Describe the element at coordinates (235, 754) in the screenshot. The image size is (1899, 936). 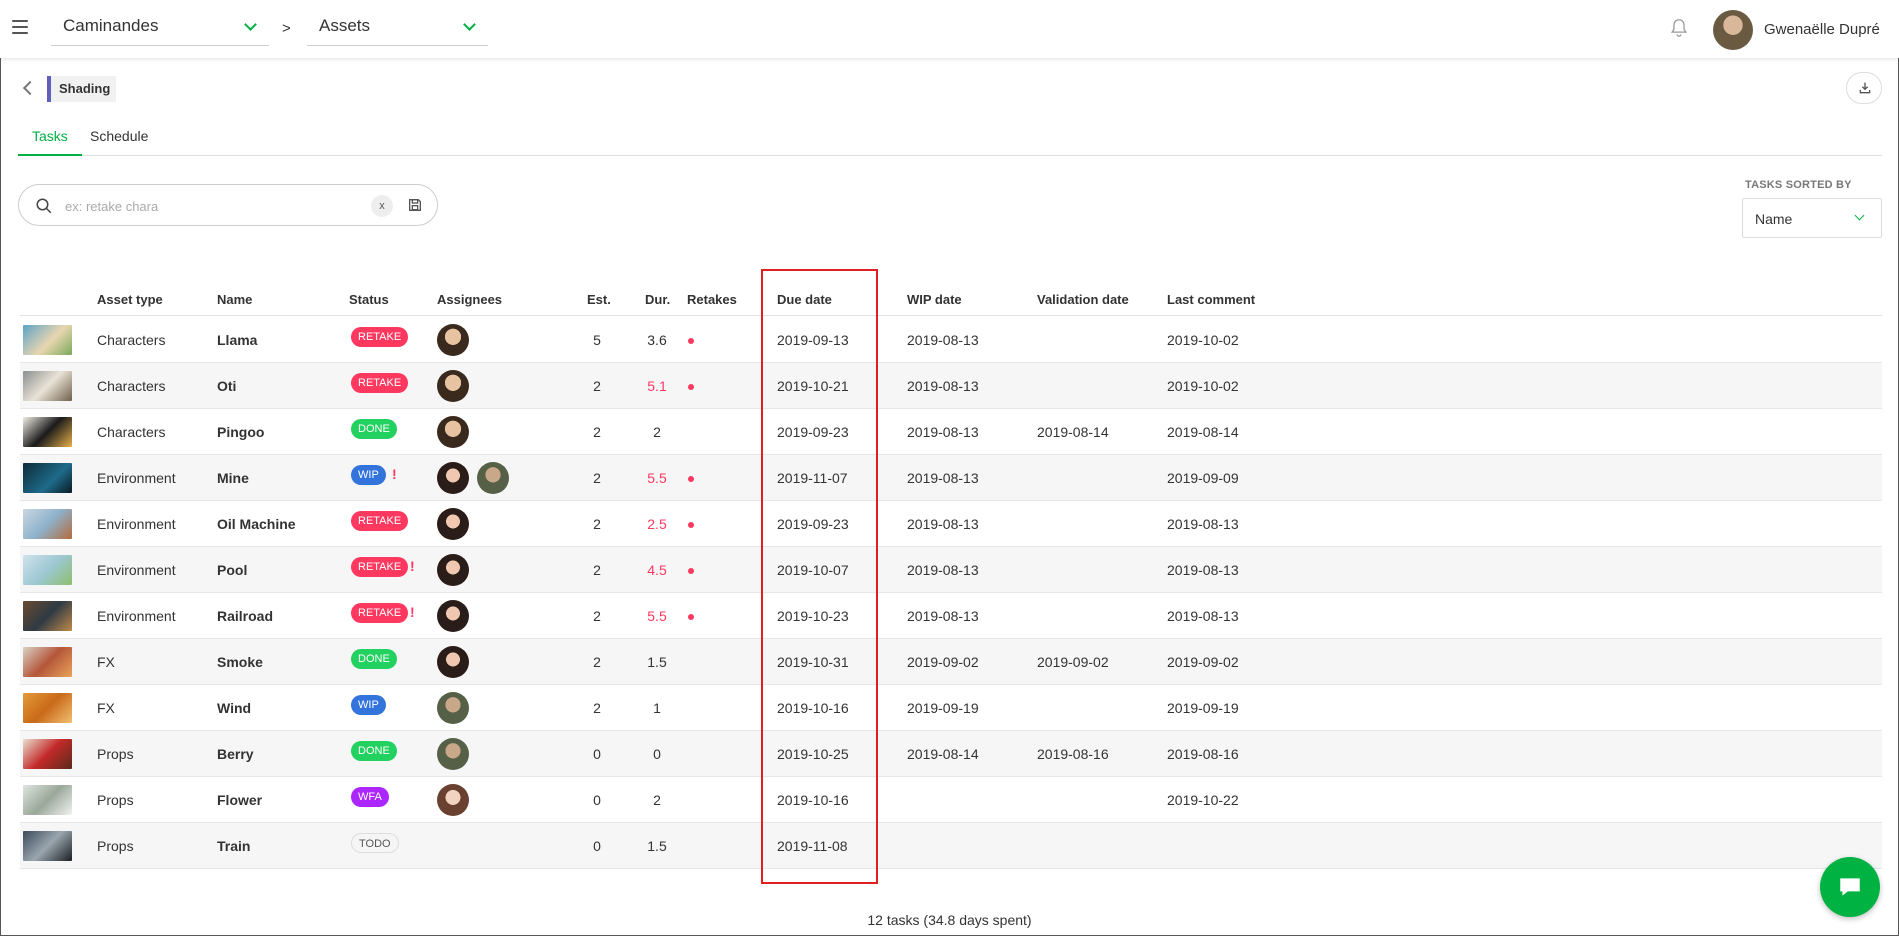
I see `asset-name-link: Berry` at that location.